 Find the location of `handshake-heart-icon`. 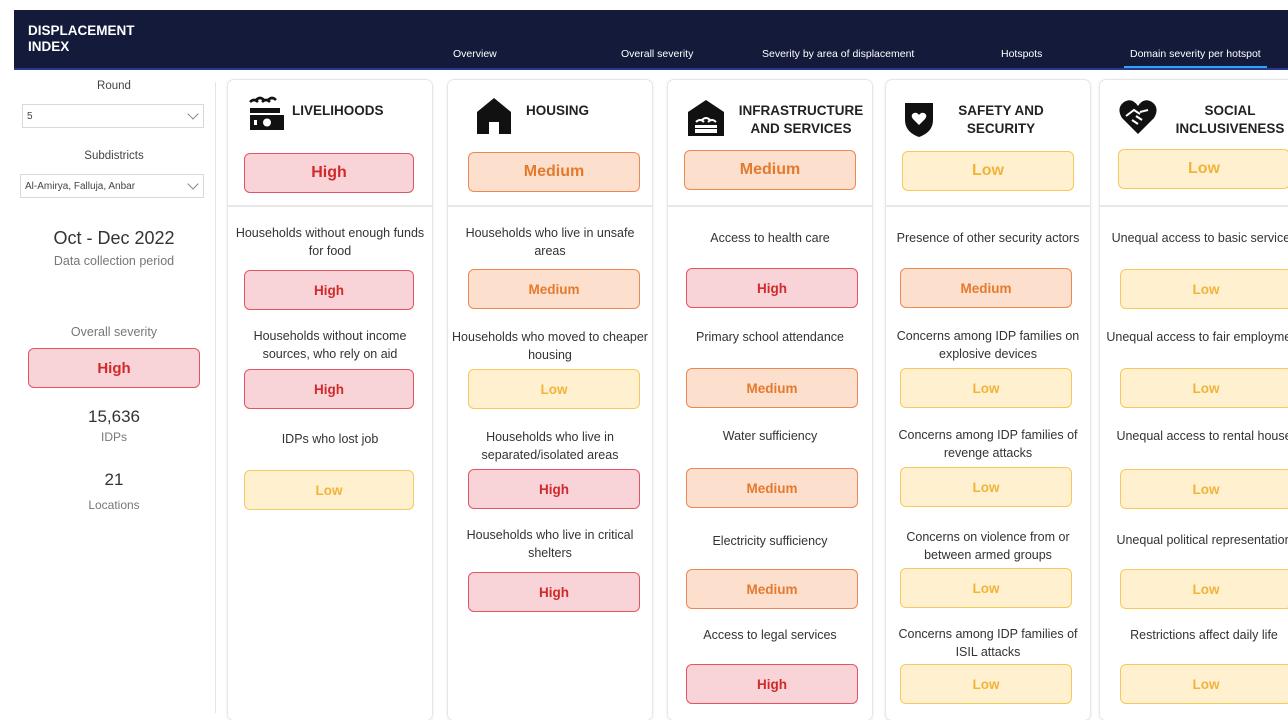

handshake-heart-icon is located at coordinates (1138, 116).